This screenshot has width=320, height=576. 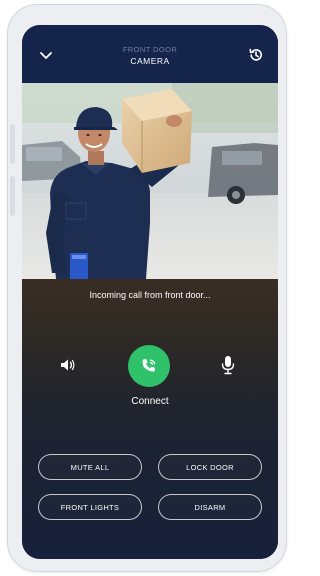 I want to click on page-title: CAMERA, so click(x=150, y=61).